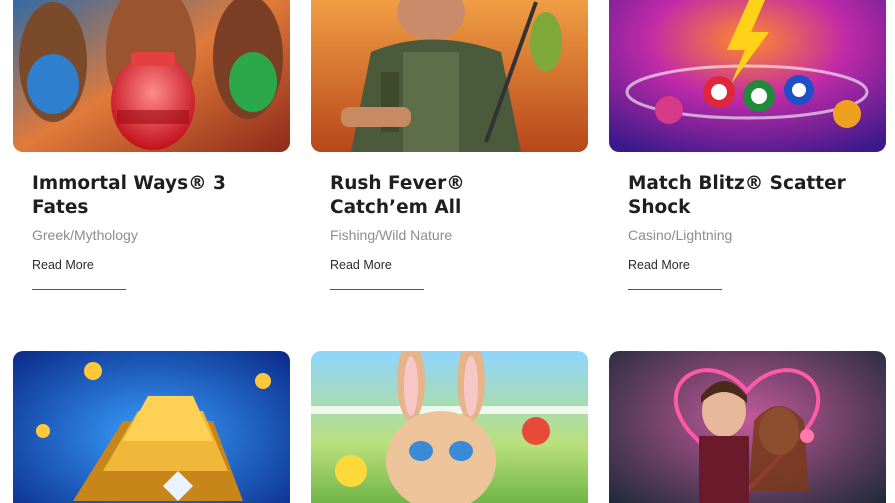 The width and height of the screenshot is (895, 503). I want to click on romance-couple-art, so click(747, 427).